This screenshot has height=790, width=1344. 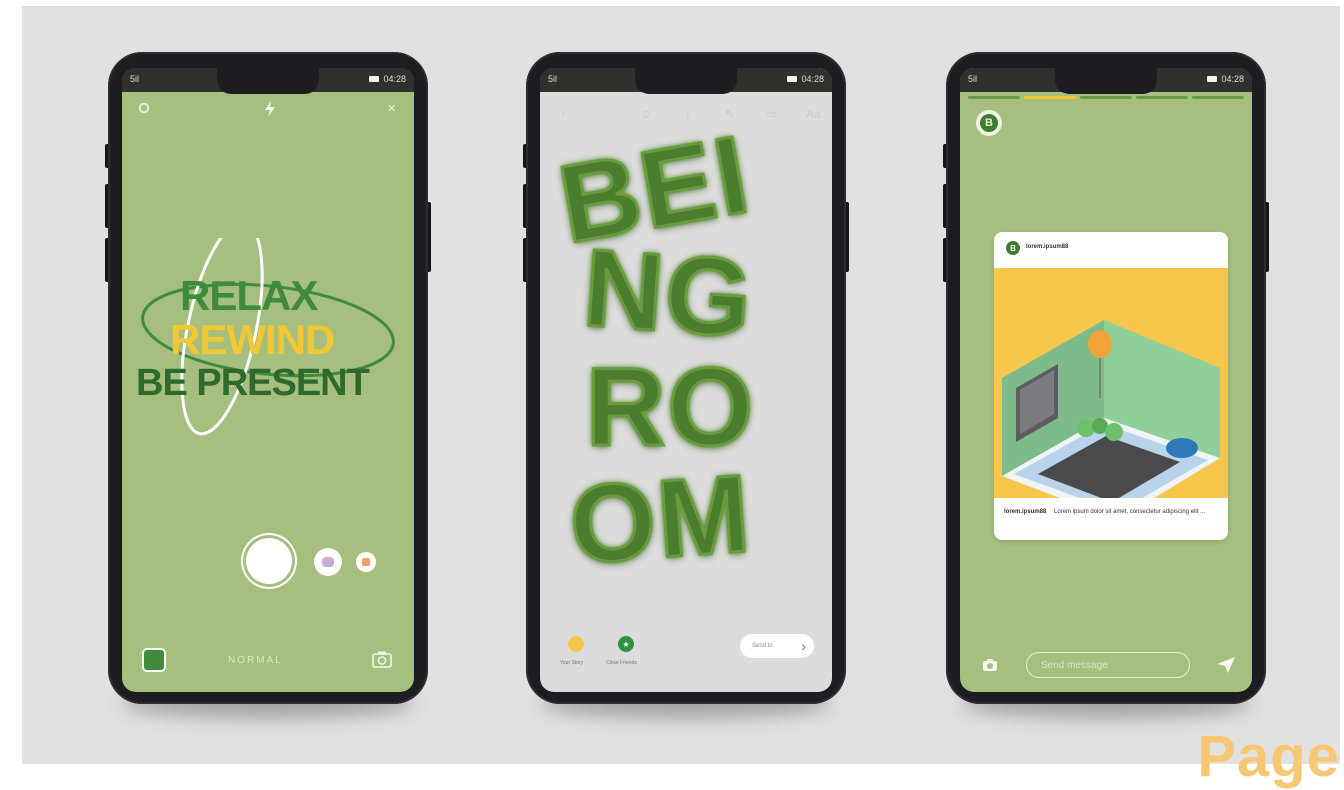 I want to click on send-to-button: Send to ›, so click(x=777, y=646).